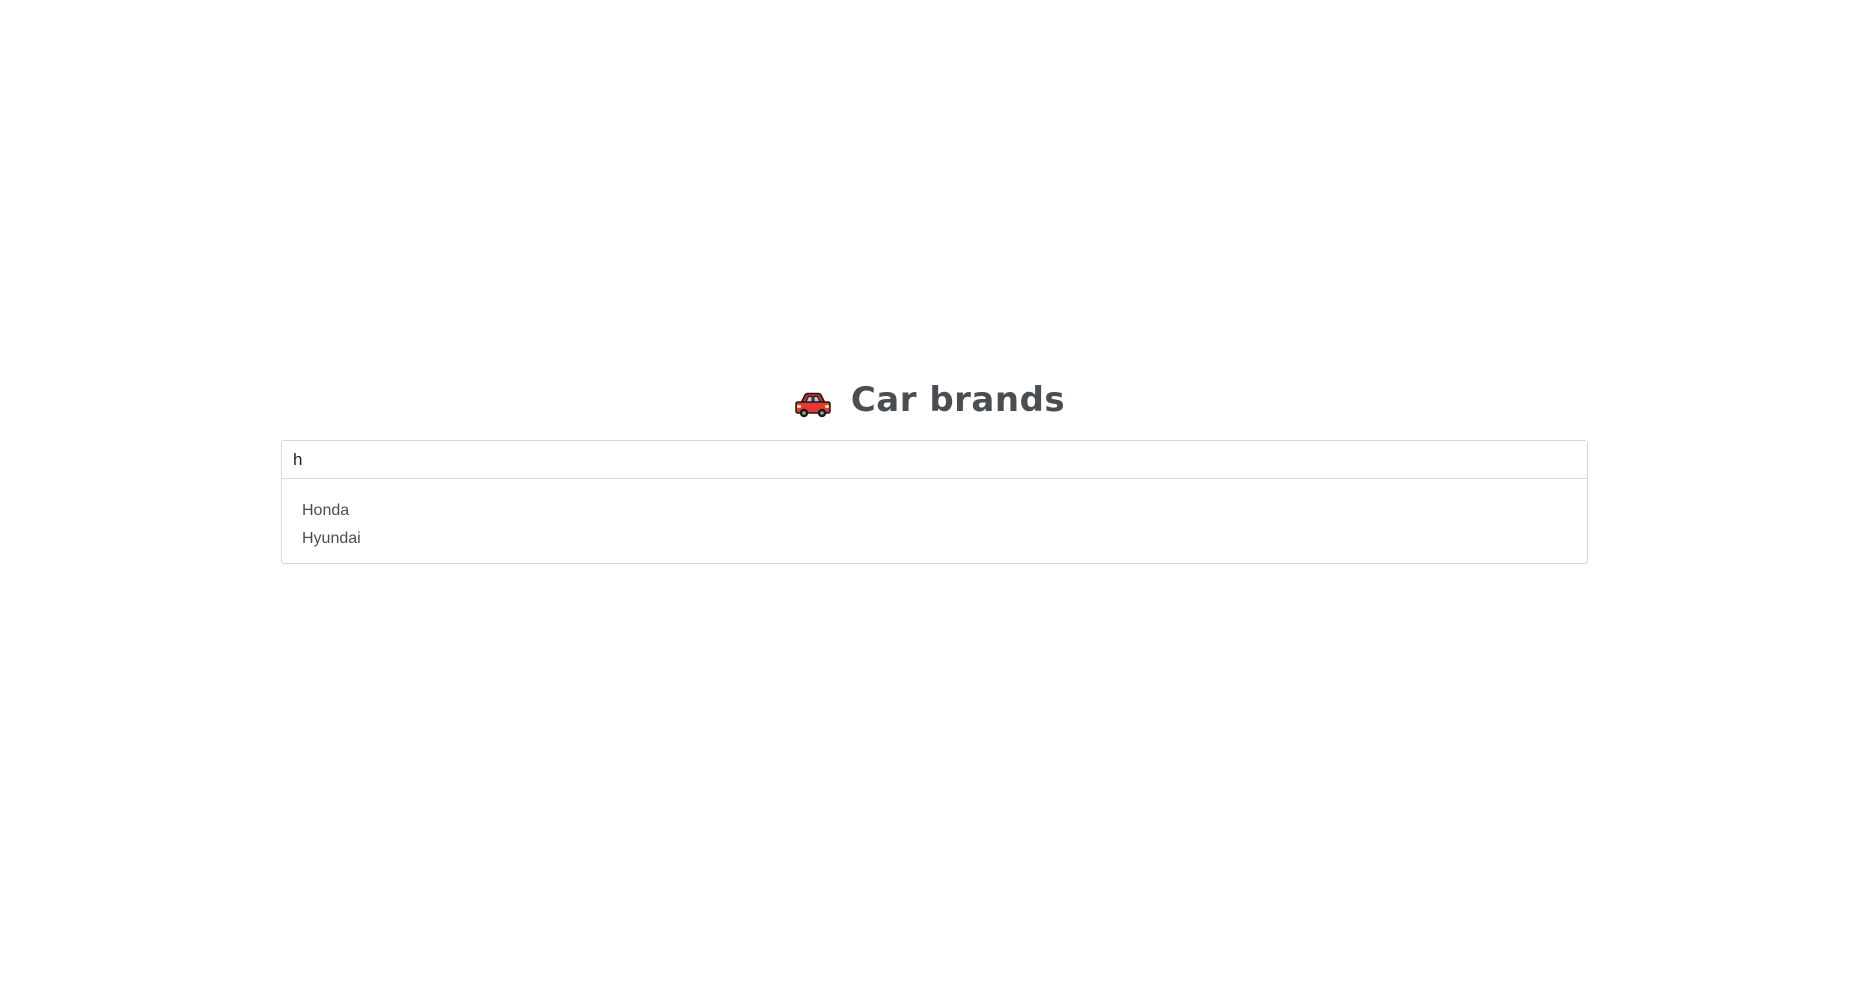 This screenshot has width=1858, height=1006. What do you see at coordinates (958, 400) in the screenshot?
I see `page-title: Car brands` at bounding box center [958, 400].